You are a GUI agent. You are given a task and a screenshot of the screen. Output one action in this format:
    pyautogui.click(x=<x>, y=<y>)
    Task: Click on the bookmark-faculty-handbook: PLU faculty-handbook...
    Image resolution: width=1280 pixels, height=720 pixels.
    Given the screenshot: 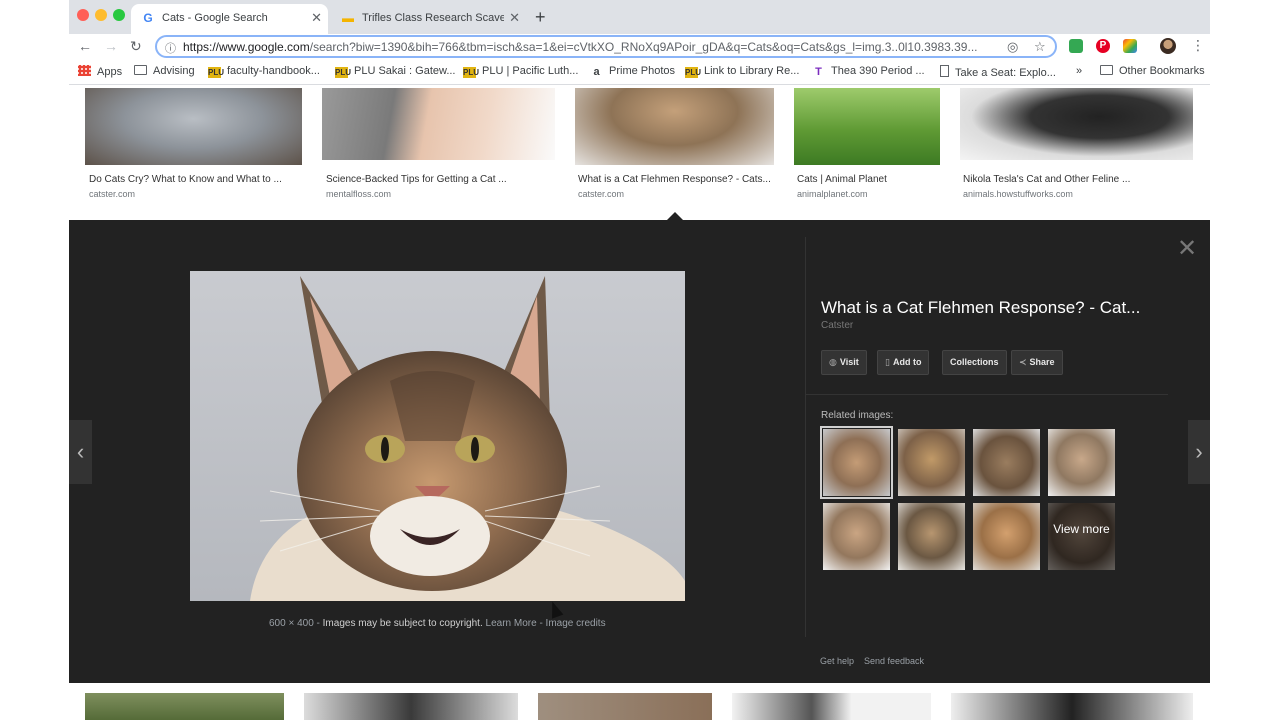 What is the action you would take?
    pyautogui.click(x=264, y=71)
    